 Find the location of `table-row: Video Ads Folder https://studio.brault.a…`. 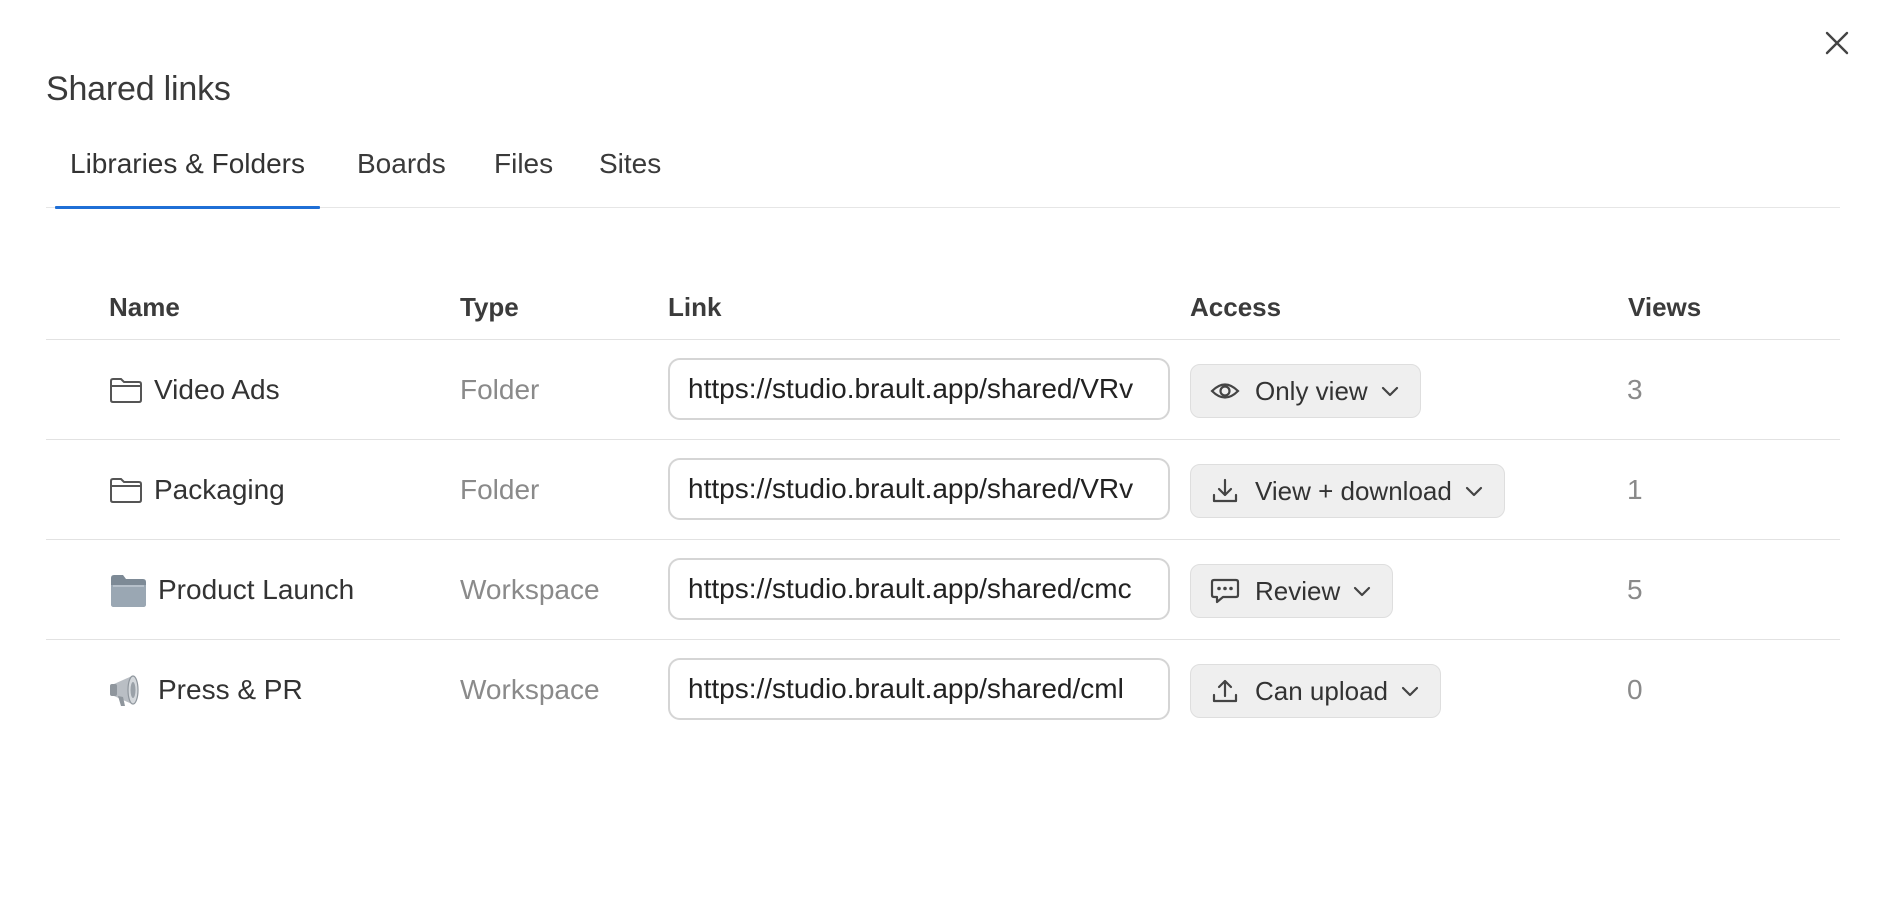

table-row: Video Ads Folder https://studio.brault.a… is located at coordinates (943, 390).